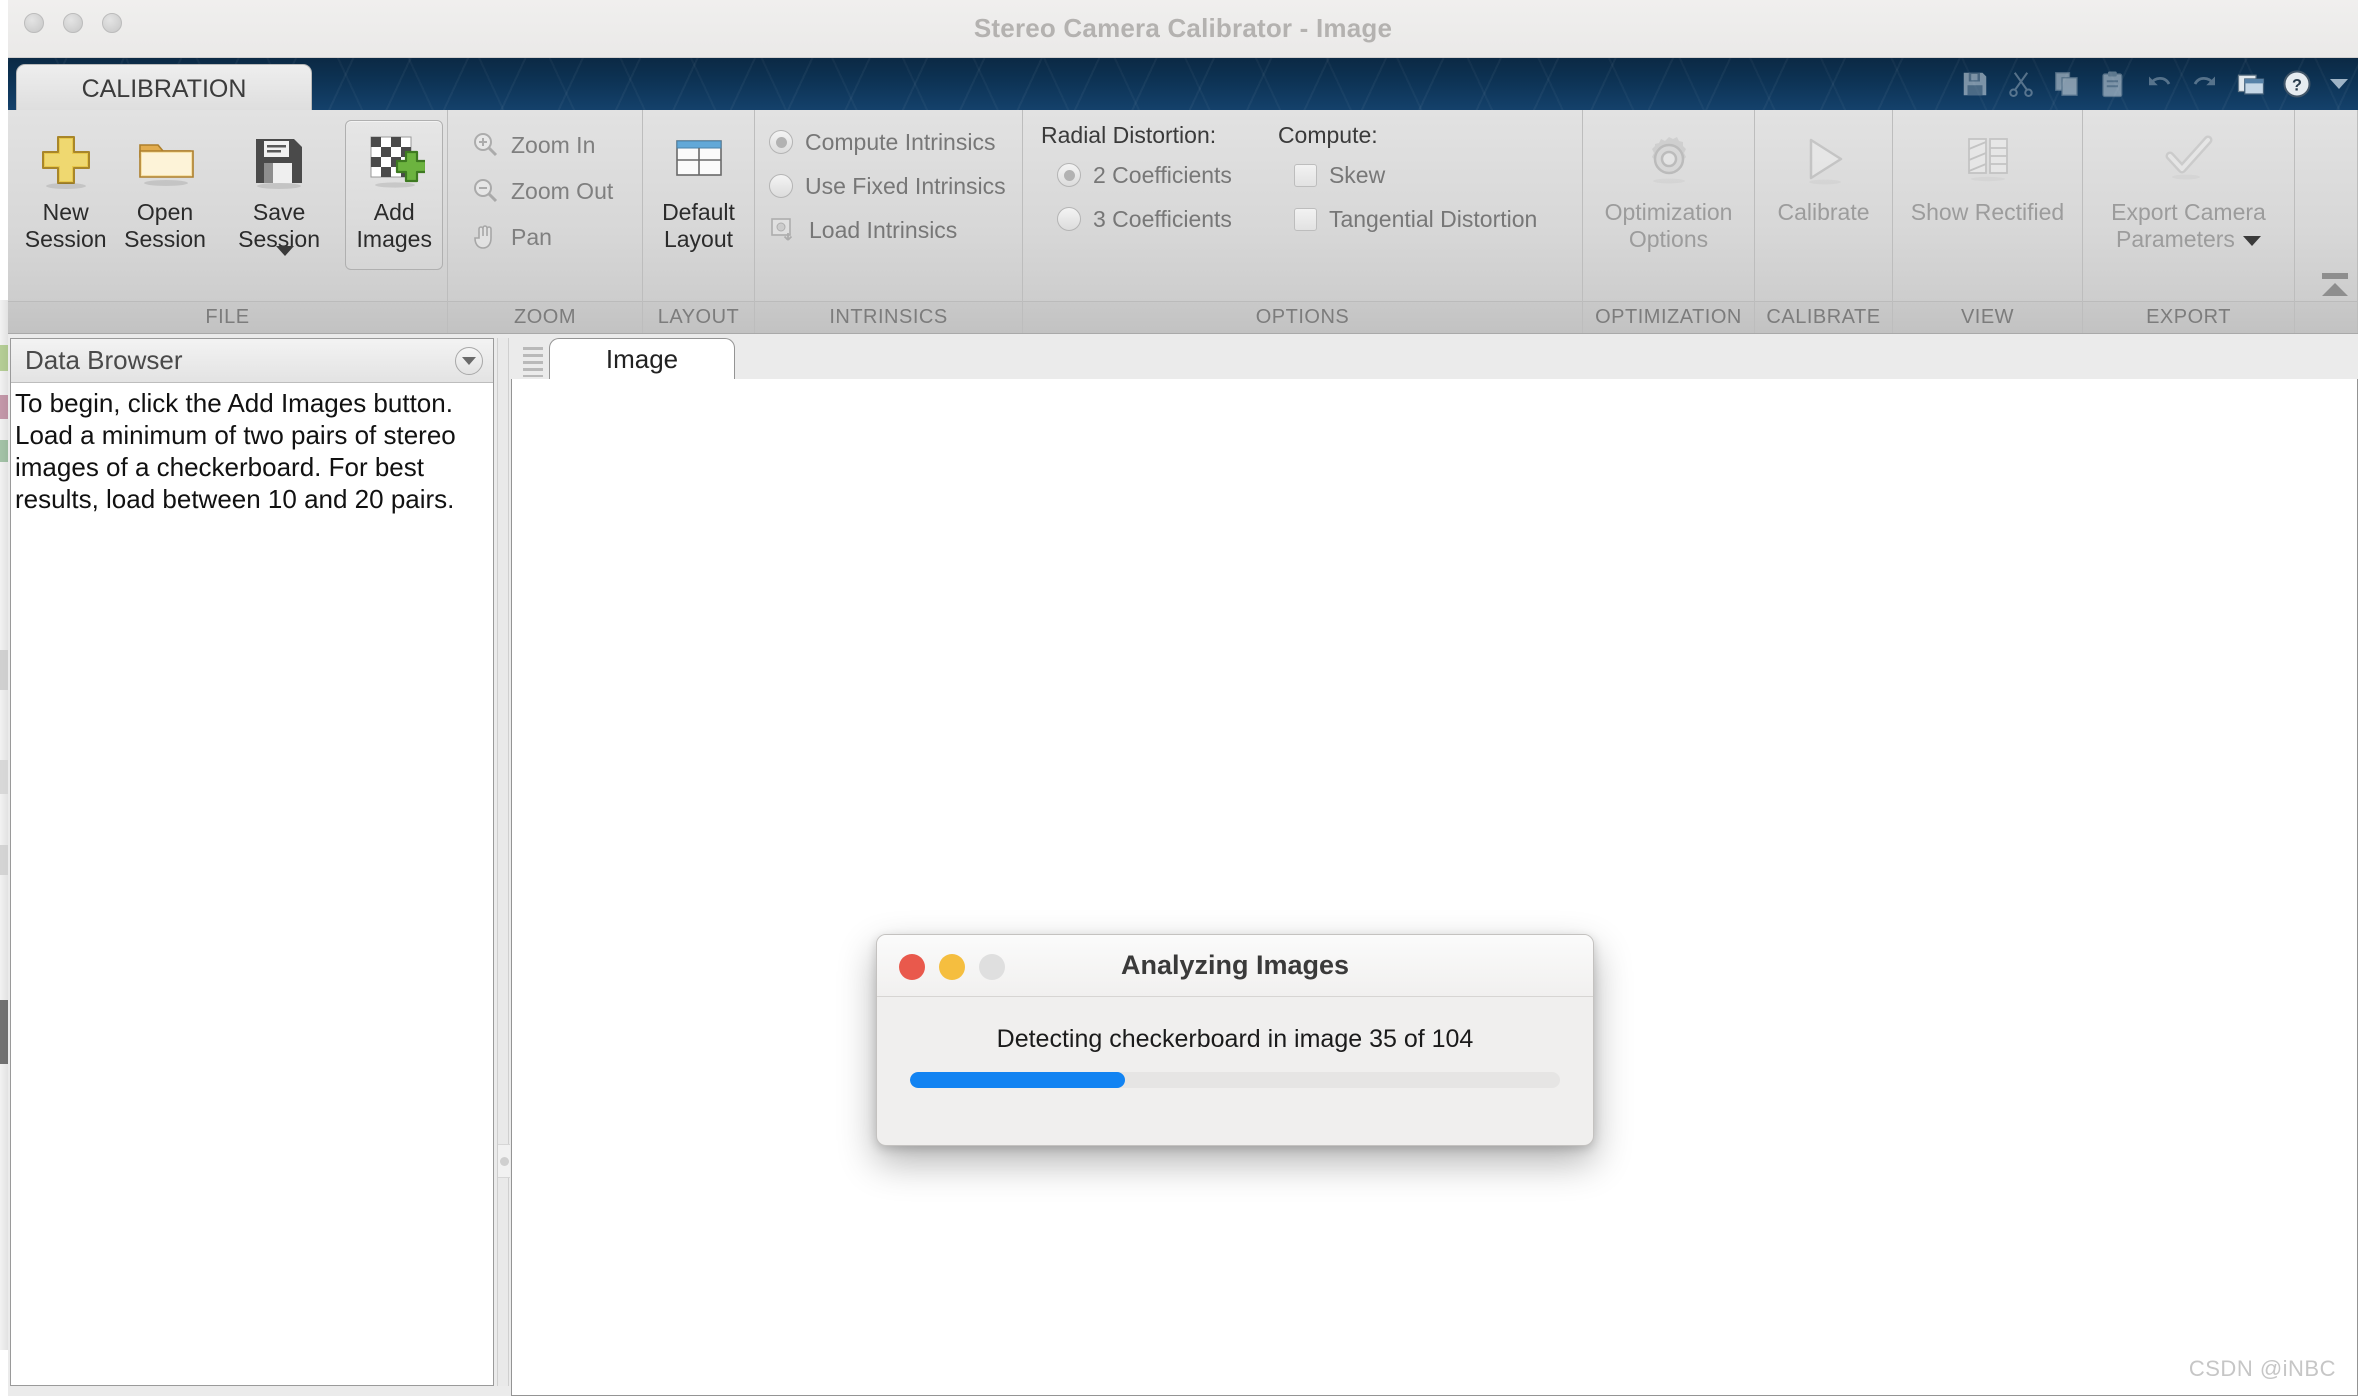  I want to click on add-images-label: Add Images, so click(394, 225).